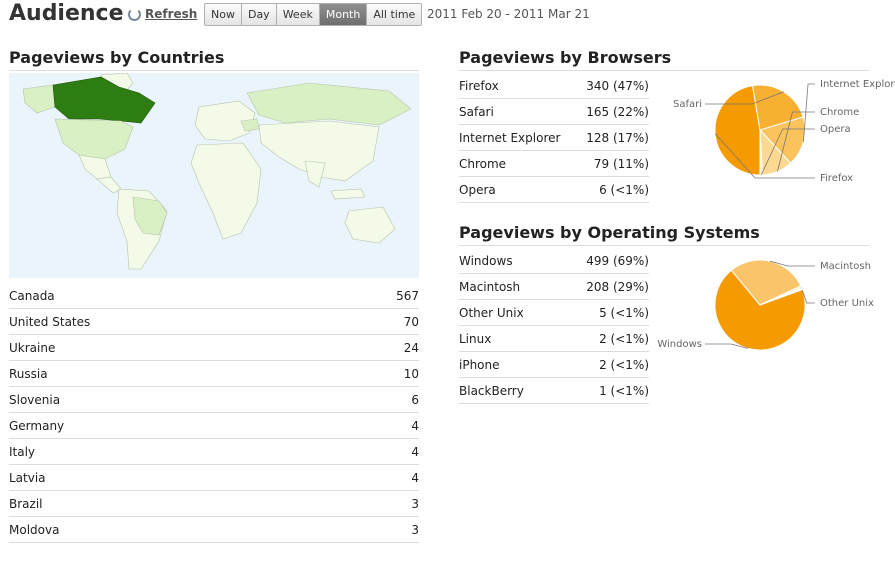  I want to click on table-row: Safari 165 (22%), so click(554, 111).